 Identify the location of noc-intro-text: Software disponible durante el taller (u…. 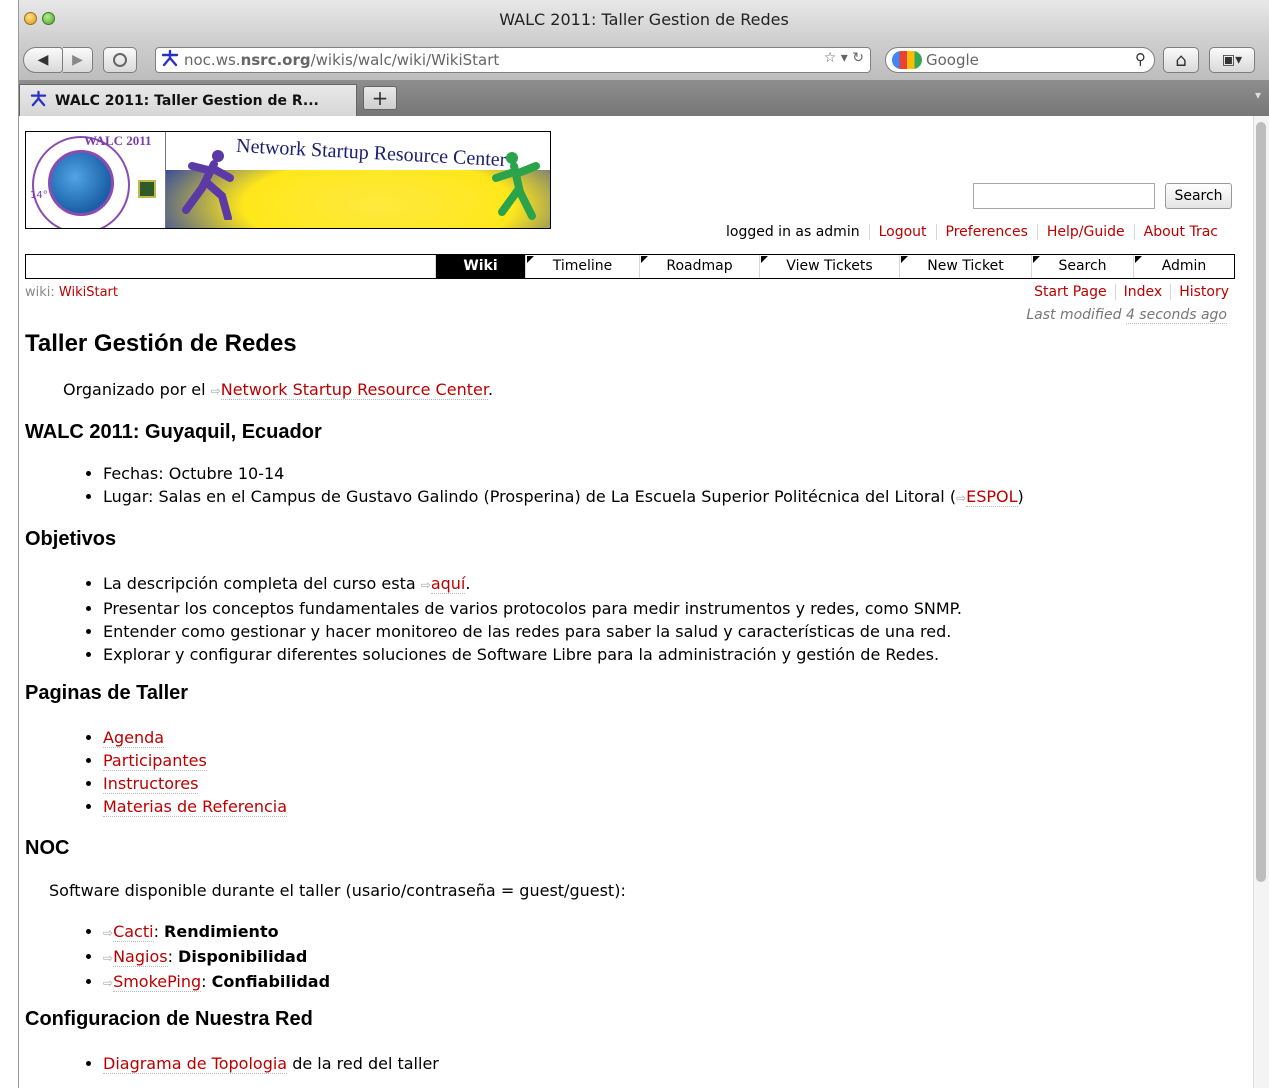
(337, 890).